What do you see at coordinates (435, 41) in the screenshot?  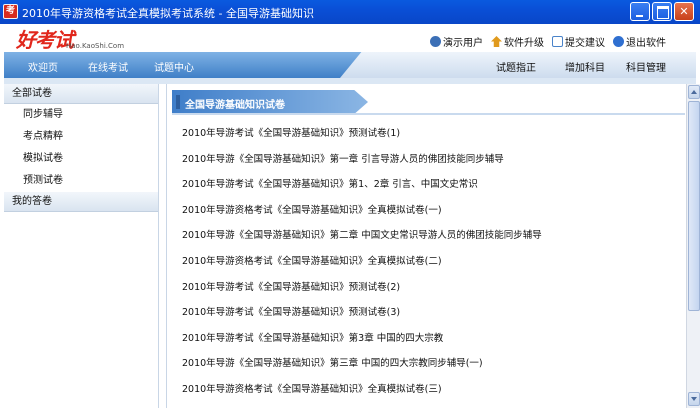 I see `user-icon` at bounding box center [435, 41].